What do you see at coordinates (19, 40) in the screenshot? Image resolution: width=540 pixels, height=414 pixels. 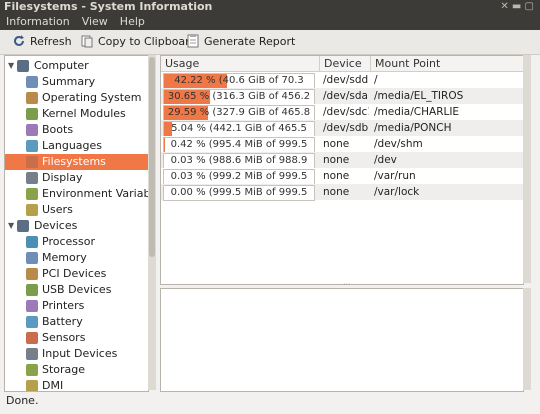 I see `refresh-icon` at bounding box center [19, 40].